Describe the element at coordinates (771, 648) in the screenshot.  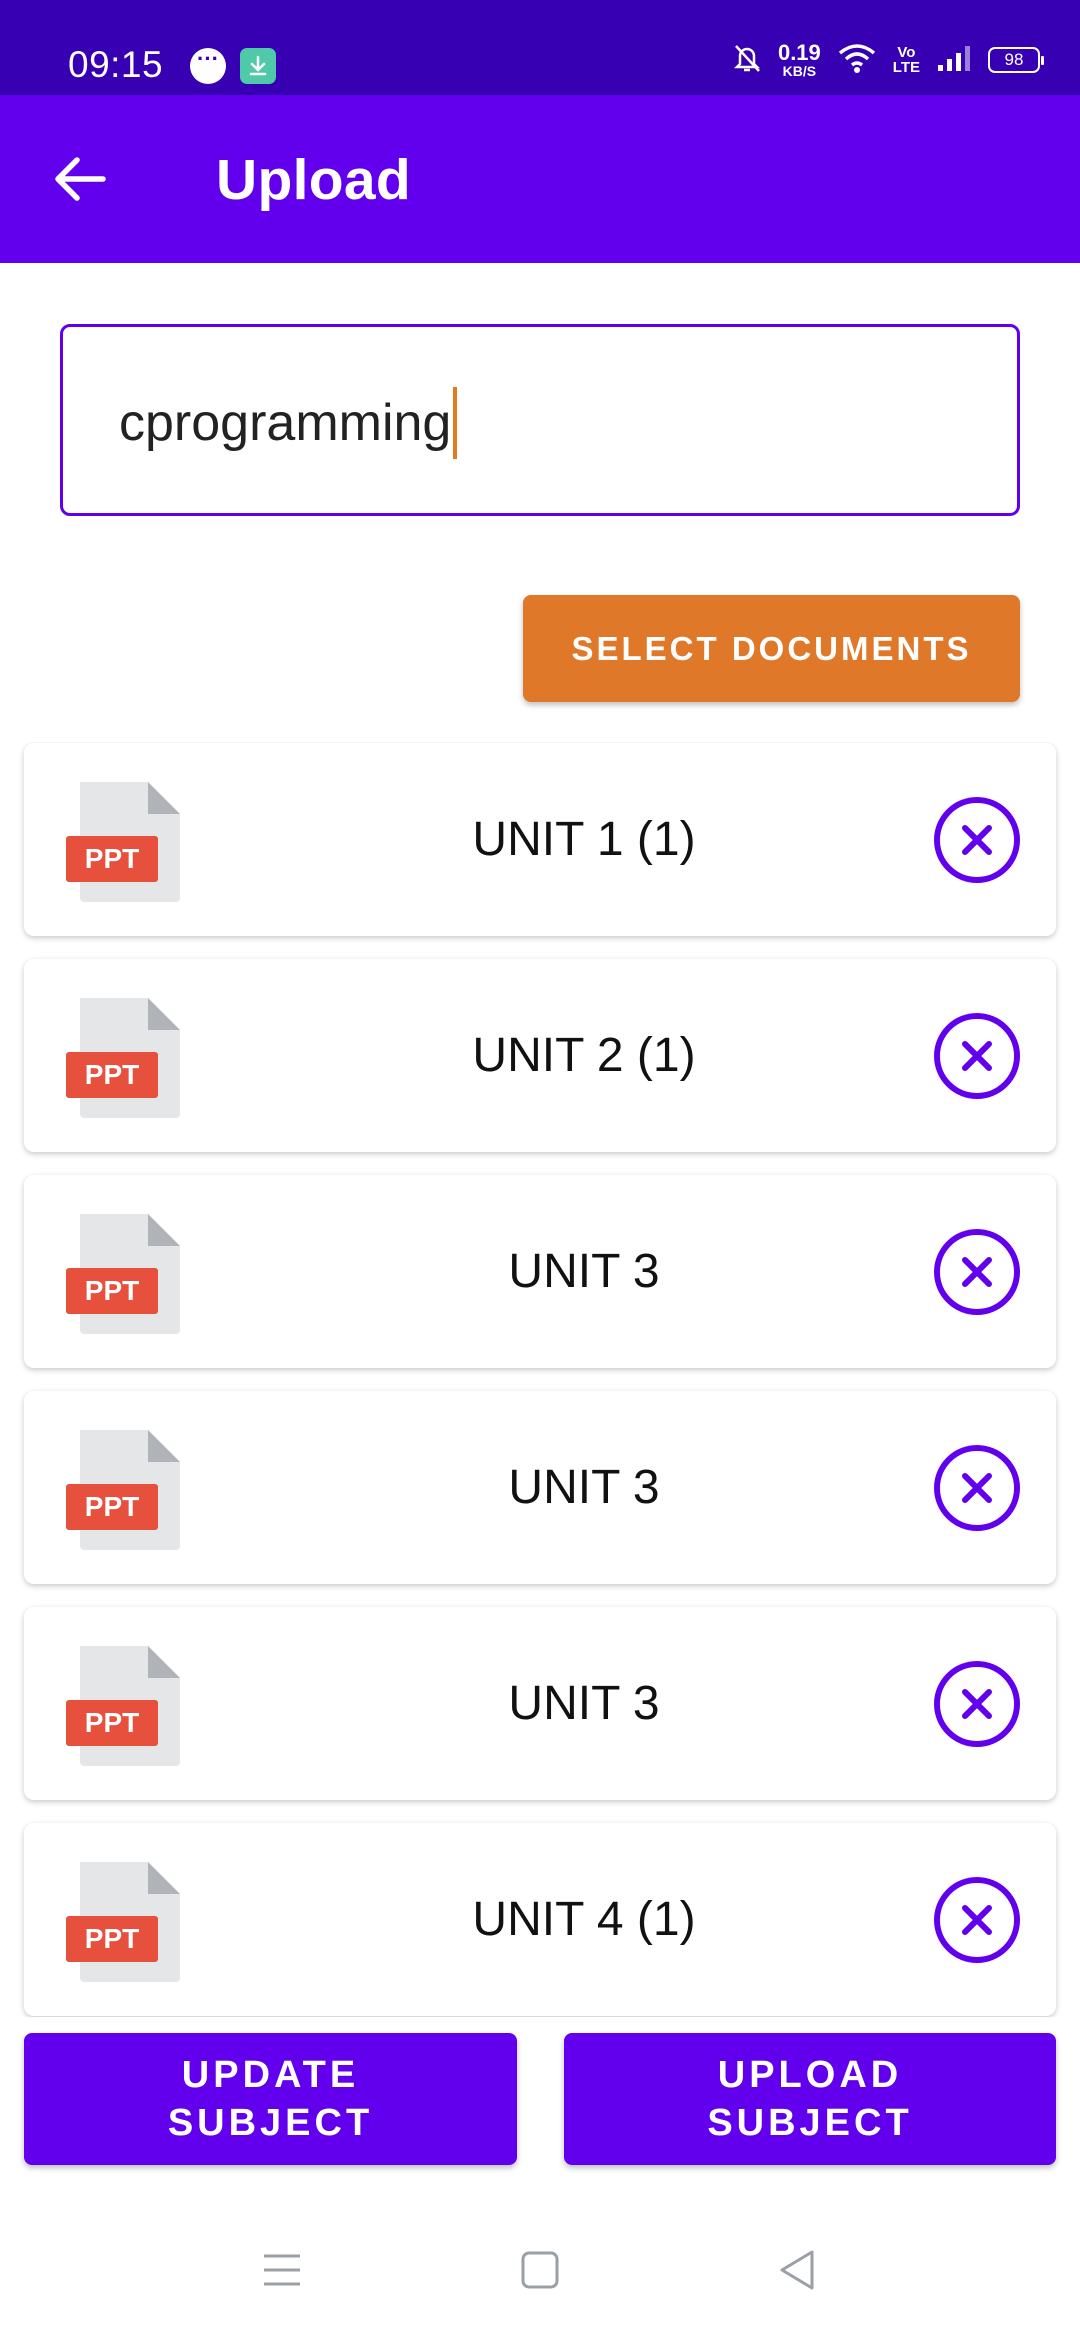
I see `select-documents-button: SELECT DOCUMENTS` at that location.